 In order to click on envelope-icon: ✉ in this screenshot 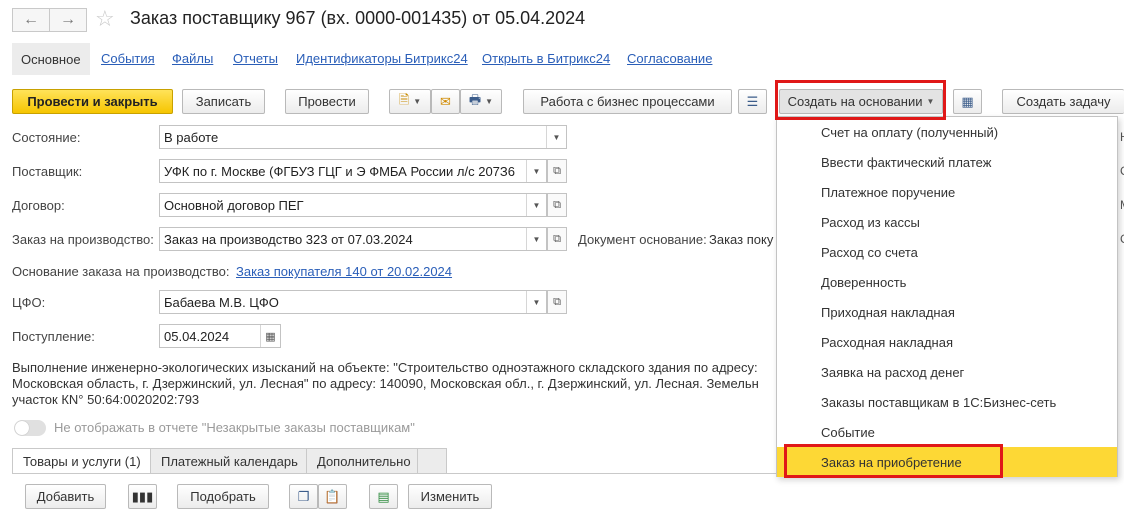, I will do `click(445, 101)`.